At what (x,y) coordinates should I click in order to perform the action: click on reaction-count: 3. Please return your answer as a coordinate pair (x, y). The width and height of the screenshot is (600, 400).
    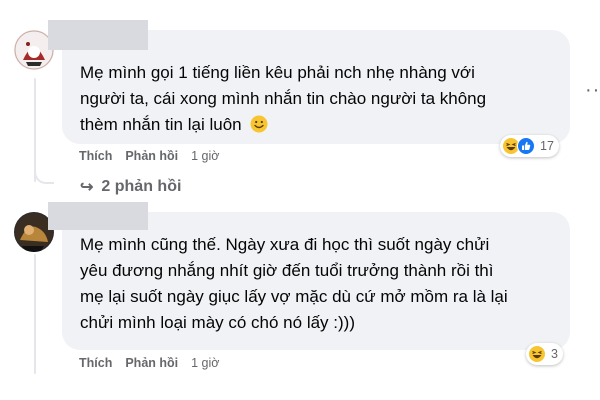
    Looking at the image, I should click on (554, 354).